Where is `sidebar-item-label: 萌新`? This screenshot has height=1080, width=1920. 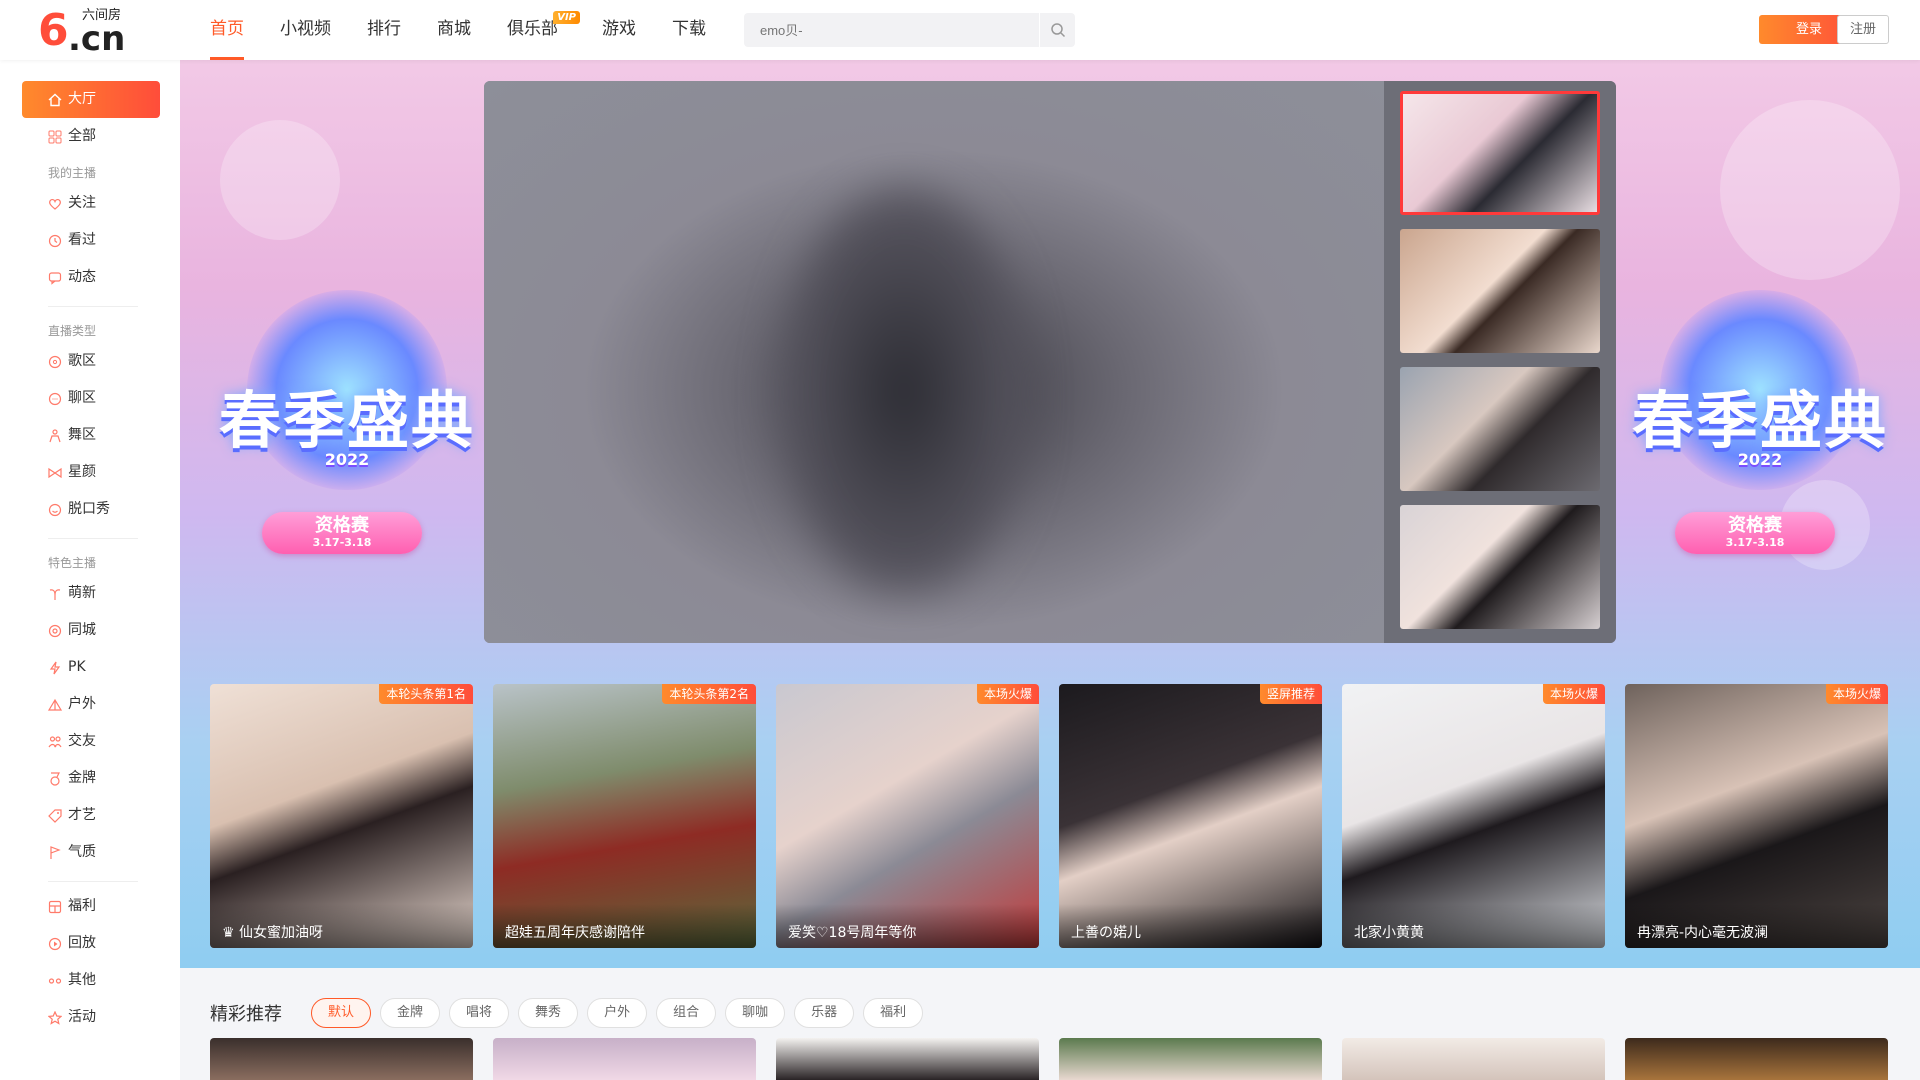 sidebar-item-label: 萌新 is located at coordinates (82, 593).